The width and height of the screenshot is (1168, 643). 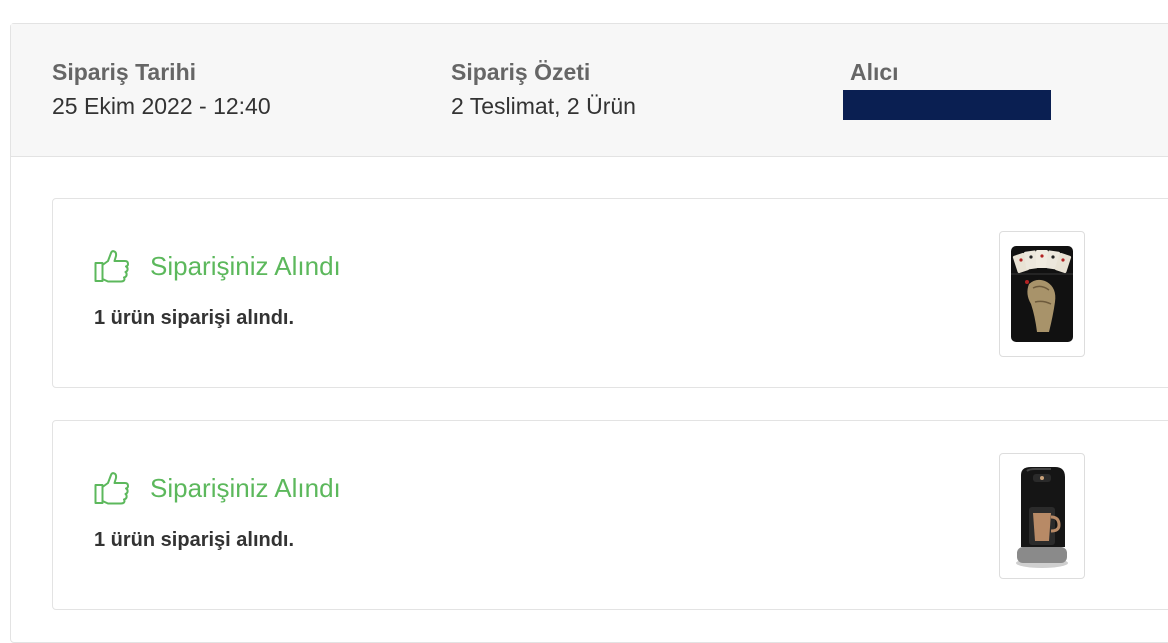 I want to click on coffee-machine-product-image, so click(x=1042, y=517).